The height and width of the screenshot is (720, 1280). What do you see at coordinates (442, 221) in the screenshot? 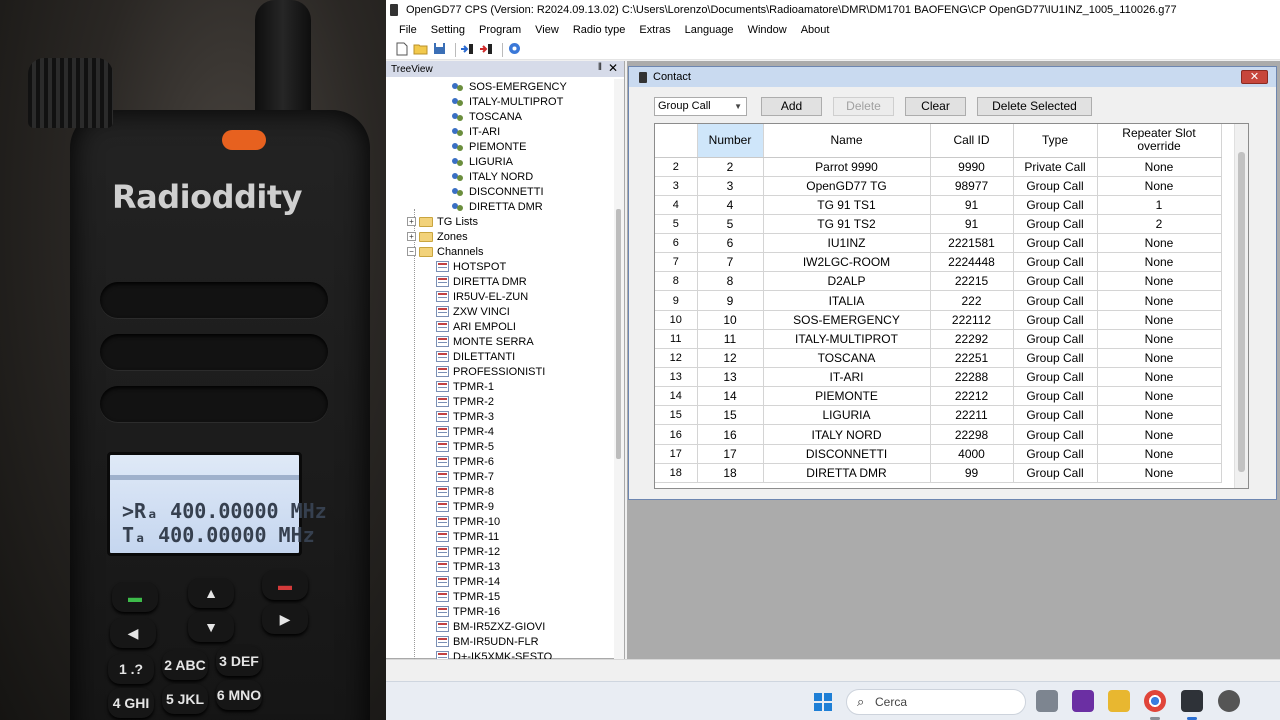
I see `tree-item-folder: + TG Lists` at bounding box center [442, 221].